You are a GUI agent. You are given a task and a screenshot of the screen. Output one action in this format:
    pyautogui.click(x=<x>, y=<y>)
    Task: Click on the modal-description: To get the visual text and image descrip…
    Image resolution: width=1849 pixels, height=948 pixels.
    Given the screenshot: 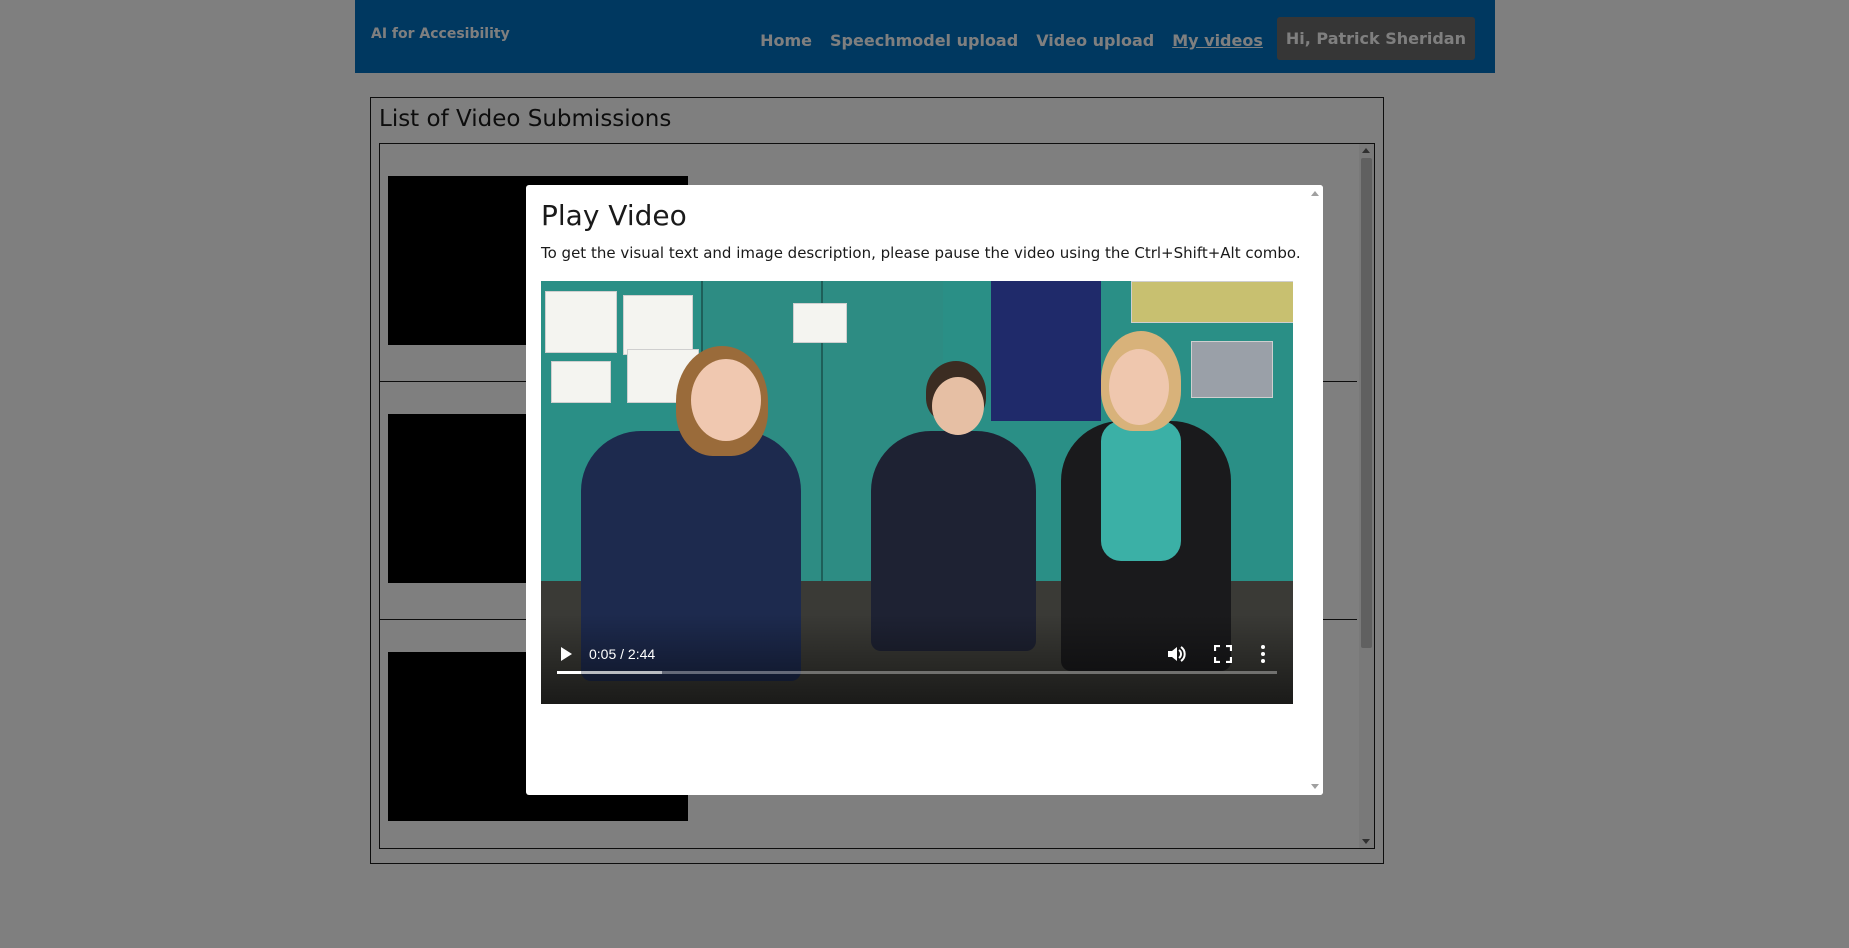 What is the action you would take?
    pyautogui.click(x=921, y=253)
    